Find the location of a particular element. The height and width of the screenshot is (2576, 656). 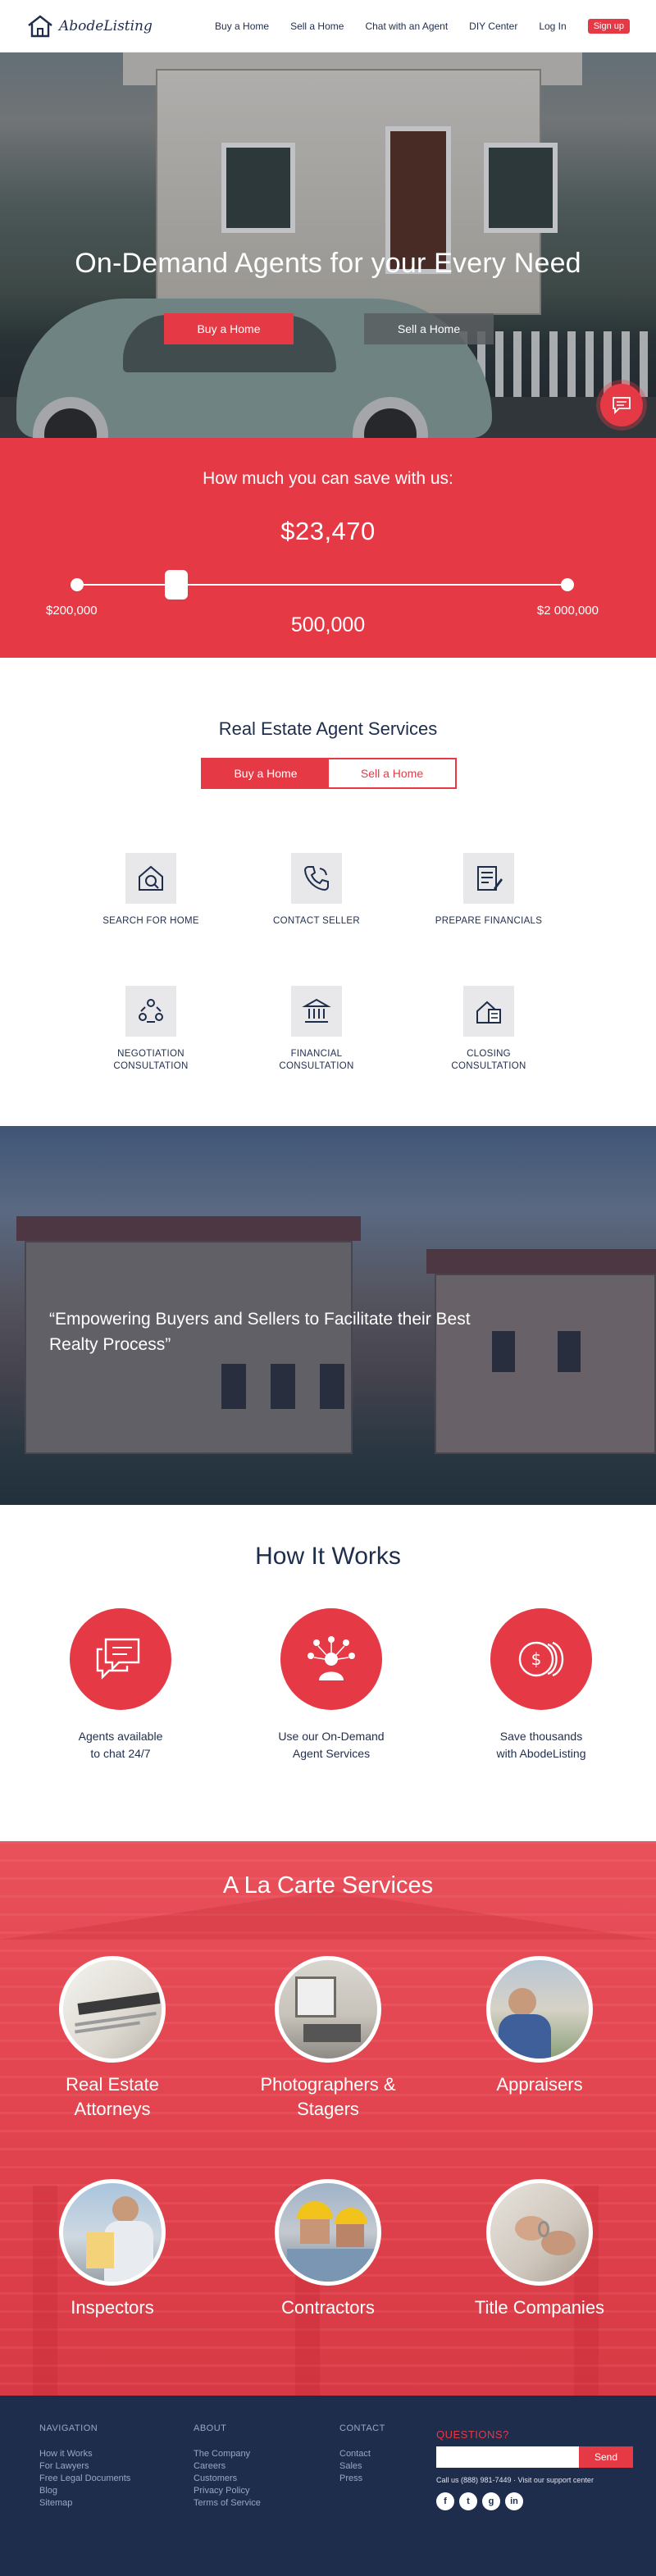

carte-photographers-stagers: Photographers & Stagers is located at coordinates (328, 2039).